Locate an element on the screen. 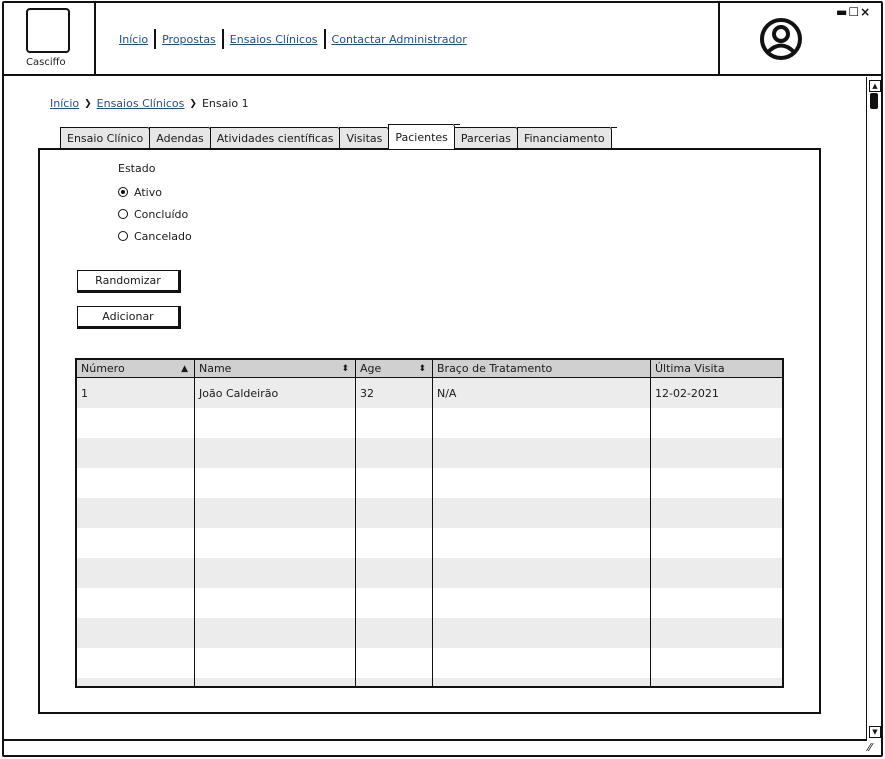 The height and width of the screenshot is (759, 885). table-cell: 12-02-2021 is located at coordinates (687, 393).